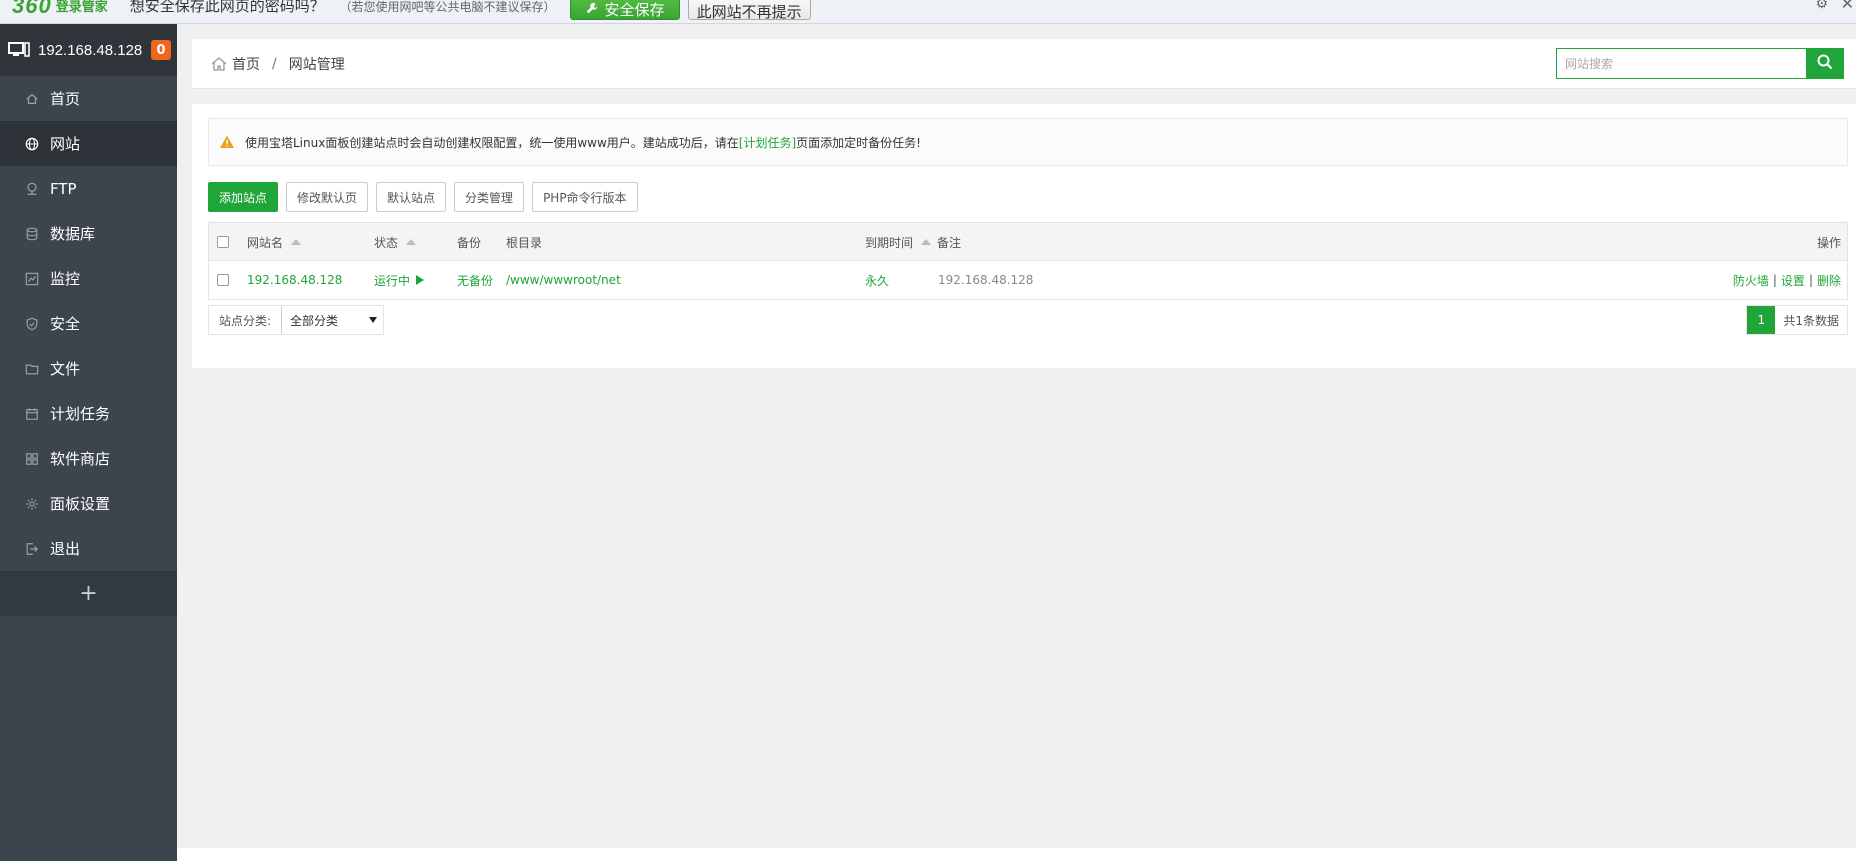 This screenshot has height=861, width=1856. Describe the element at coordinates (32, 279) in the screenshot. I see `monitor-chart-icon` at that location.